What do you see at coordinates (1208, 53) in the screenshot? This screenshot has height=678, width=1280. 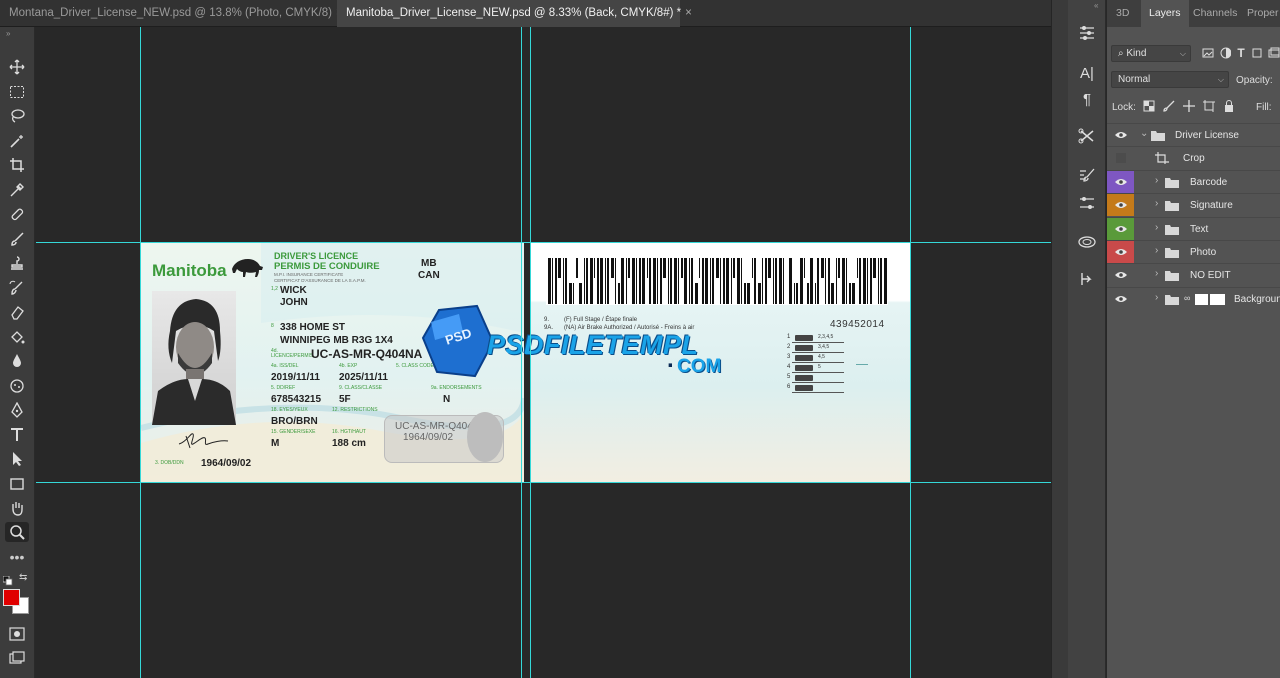 I see `filter-pixel-icon` at bounding box center [1208, 53].